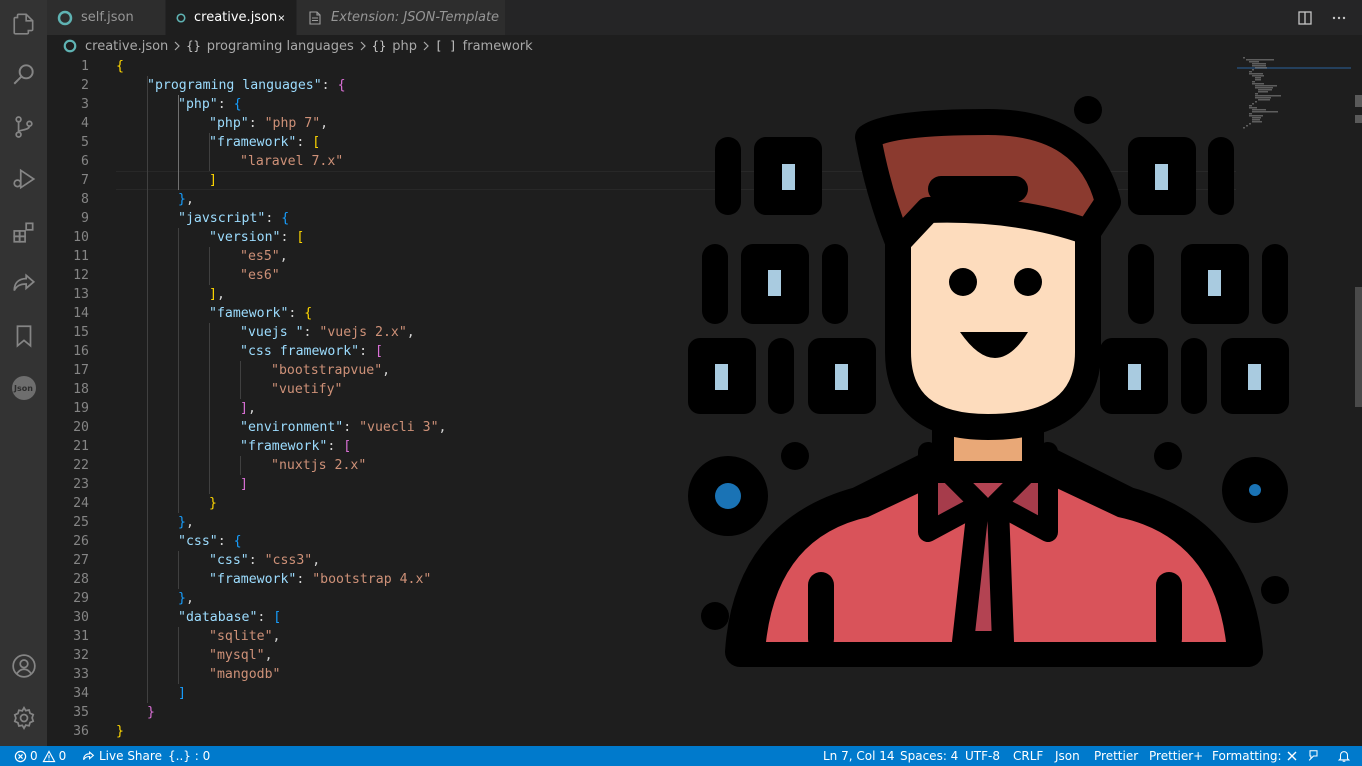  Describe the element at coordinates (81, 484) in the screenshot. I see `line-number: 23` at that location.